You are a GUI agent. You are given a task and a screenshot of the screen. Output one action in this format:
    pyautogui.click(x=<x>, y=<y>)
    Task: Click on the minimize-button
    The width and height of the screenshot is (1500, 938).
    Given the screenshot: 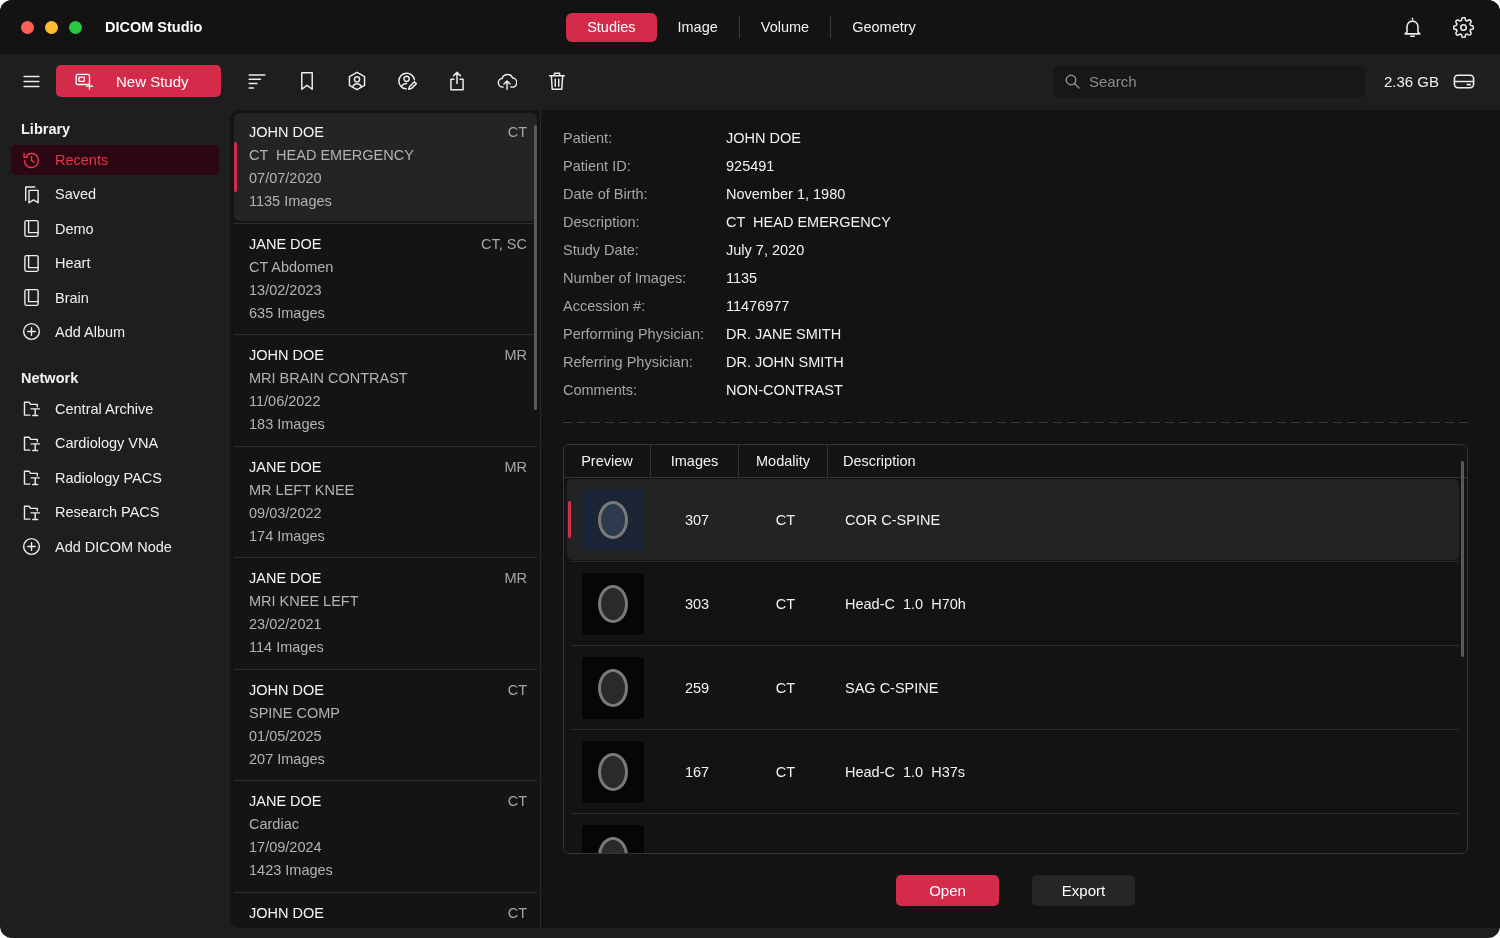 What is the action you would take?
    pyautogui.click(x=51, y=27)
    